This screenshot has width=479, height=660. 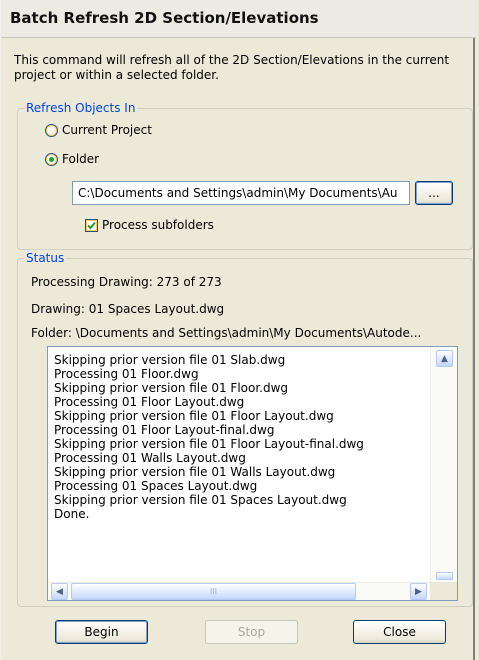 I want to click on status-legend: Status, so click(x=45, y=258).